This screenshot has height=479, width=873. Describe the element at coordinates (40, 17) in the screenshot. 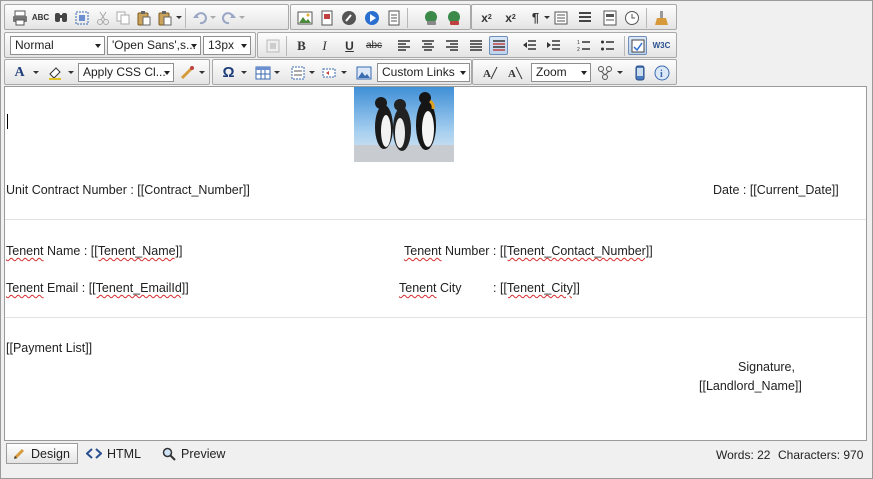

I see `spellcheck-icon: ABC` at that location.